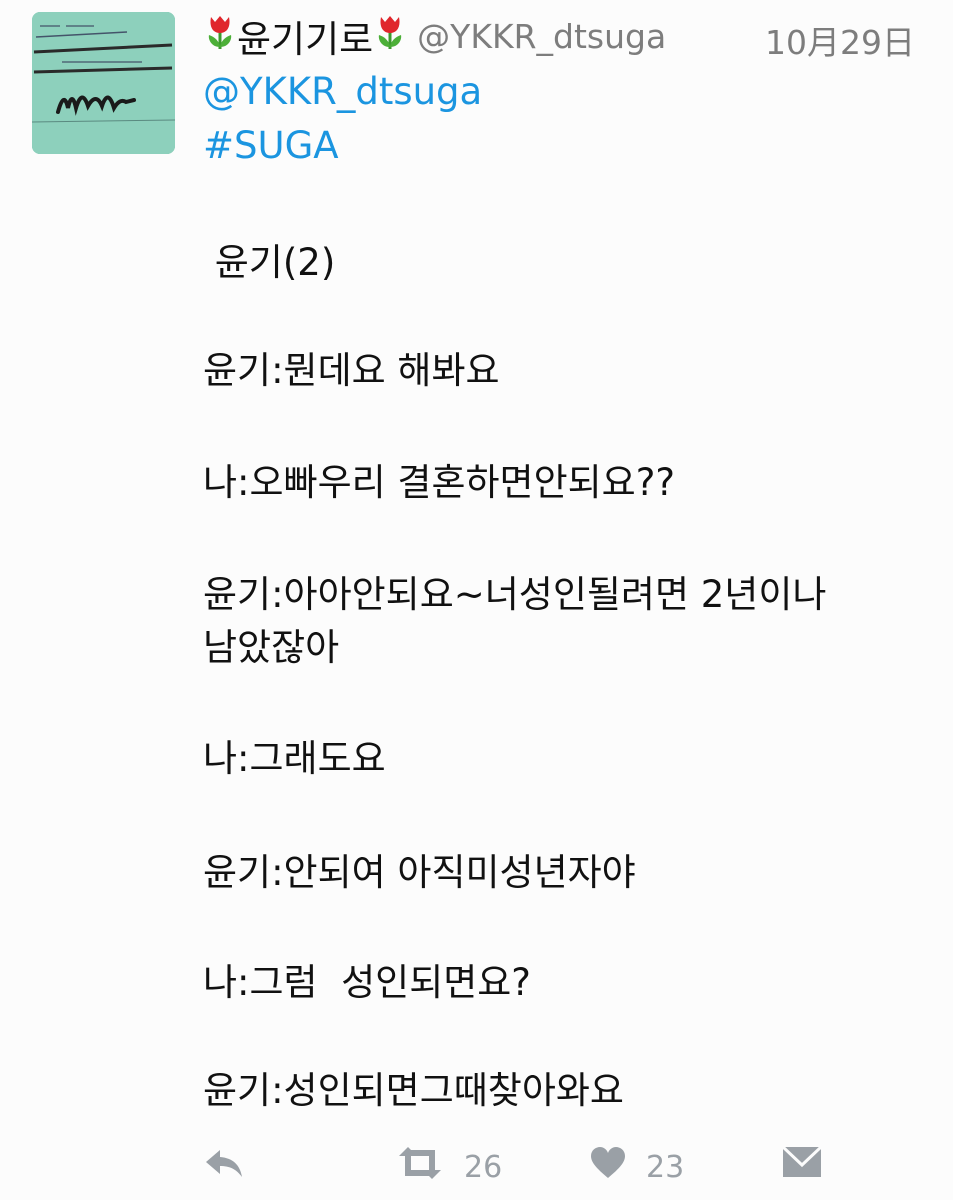 This screenshot has width=953, height=1200. I want to click on heart-icon, so click(608, 1167).